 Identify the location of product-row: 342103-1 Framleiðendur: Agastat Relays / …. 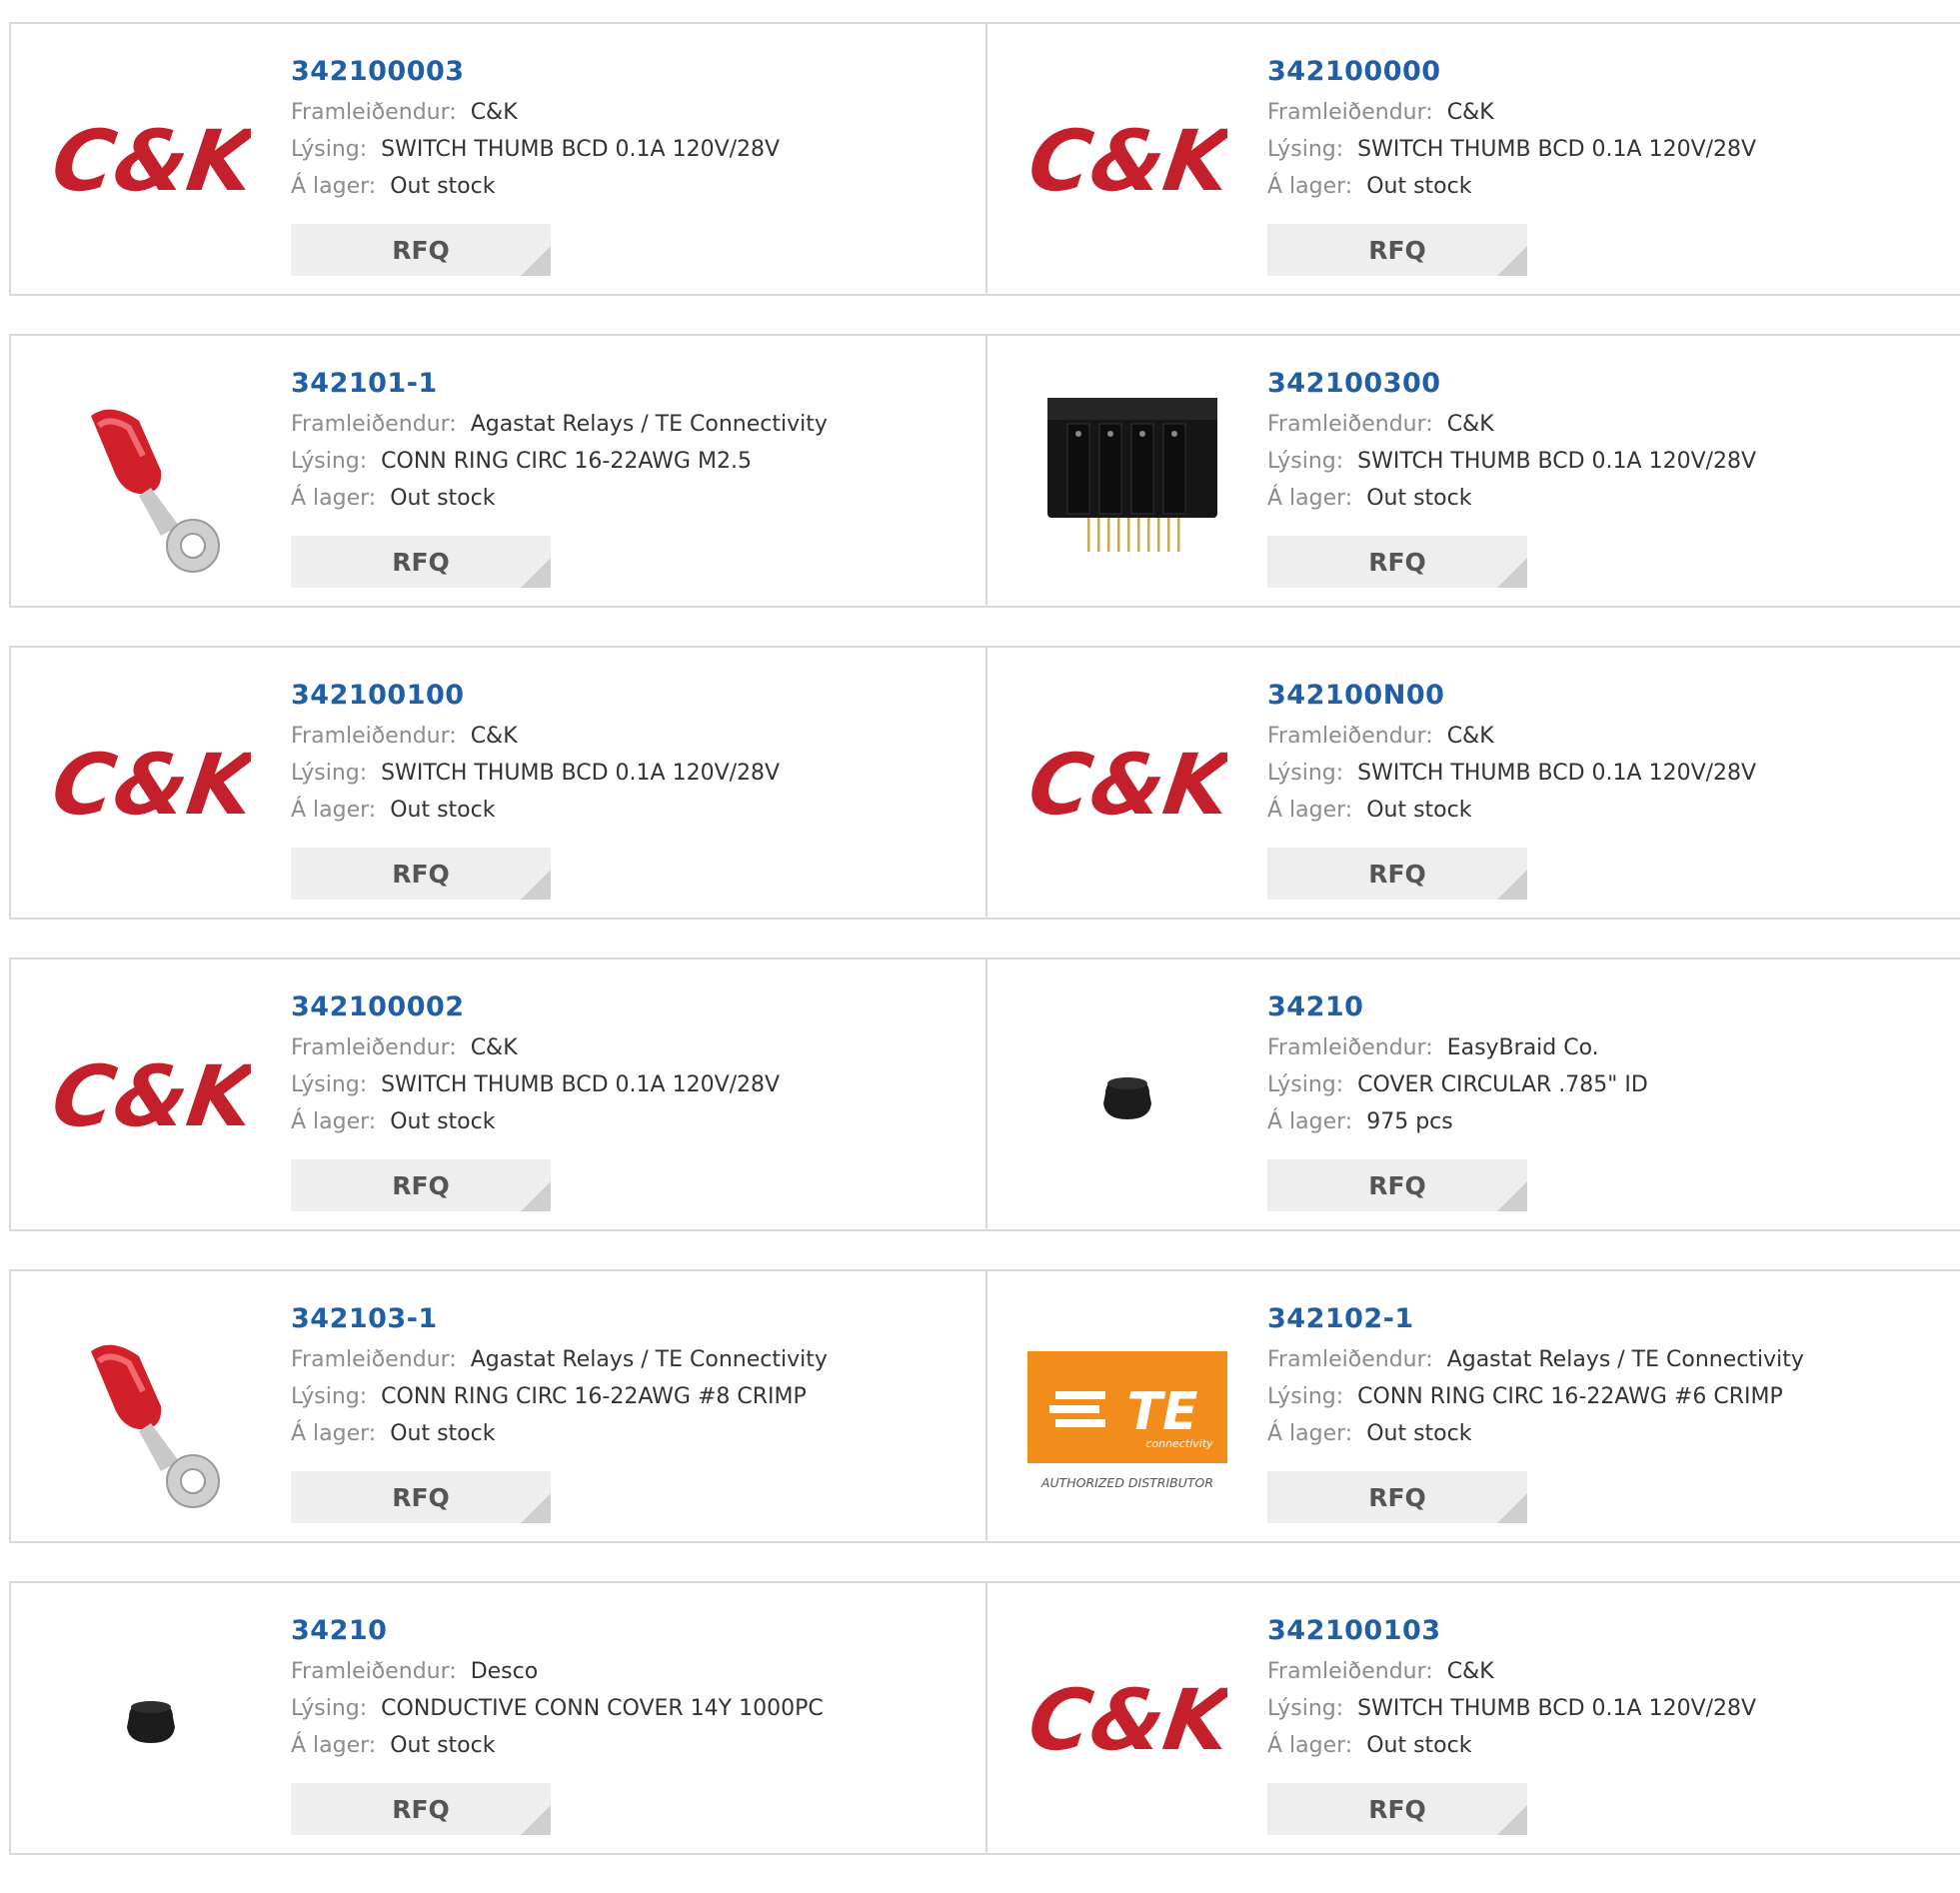
(984, 1406).